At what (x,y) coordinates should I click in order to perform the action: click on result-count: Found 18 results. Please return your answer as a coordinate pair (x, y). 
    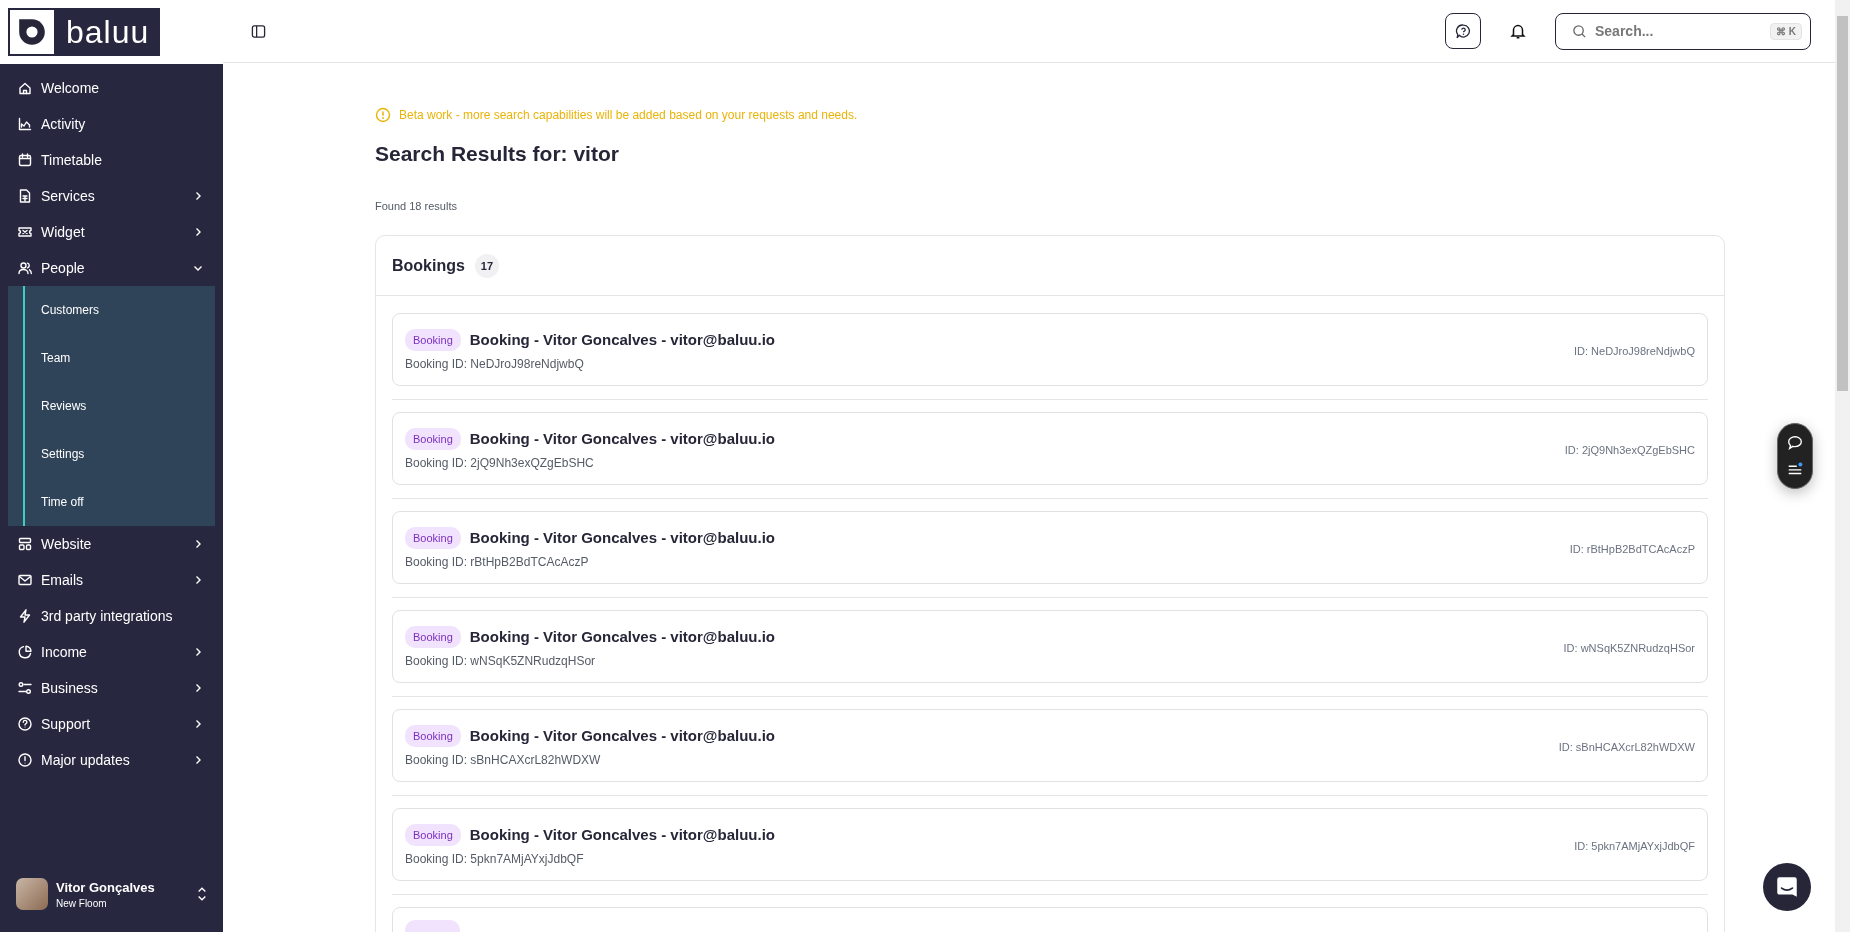
    Looking at the image, I should click on (416, 206).